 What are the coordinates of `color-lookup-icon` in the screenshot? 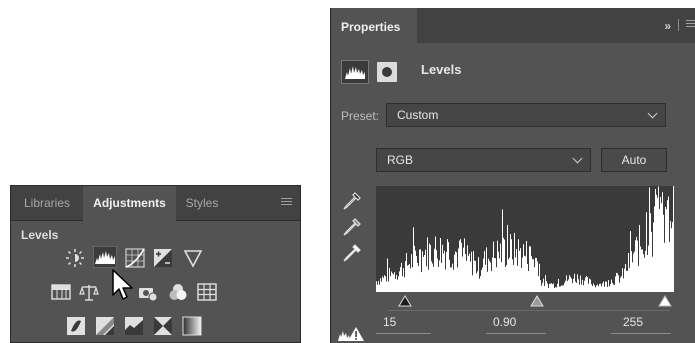 It's located at (207, 292).